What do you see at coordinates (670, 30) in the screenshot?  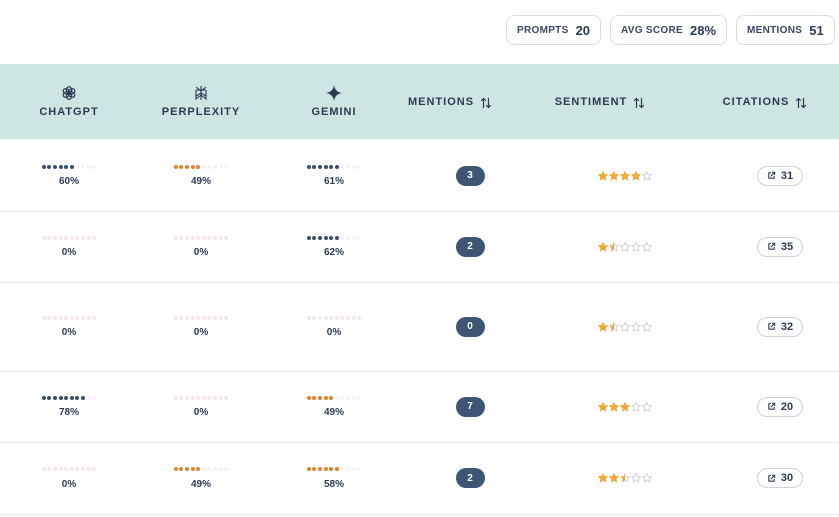 I see `stats-bar: PROMPTS 20 AVG SCORE 28% MENTIONS 51` at bounding box center [670, 30].